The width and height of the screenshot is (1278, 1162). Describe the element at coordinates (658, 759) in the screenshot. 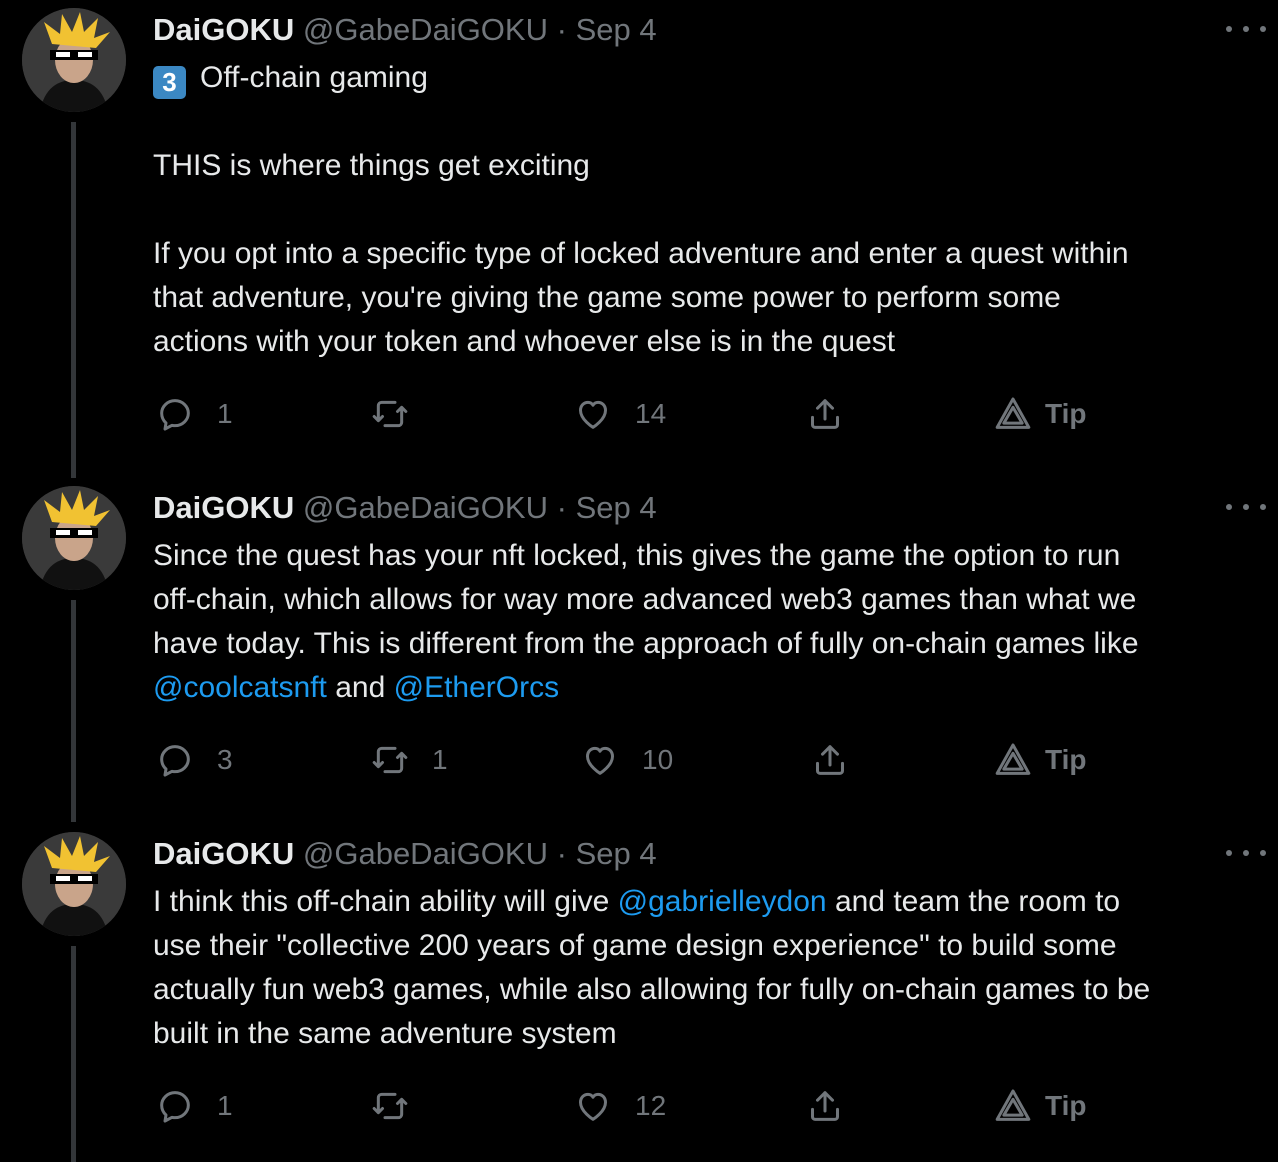

I see `like-count: 10` at that location.